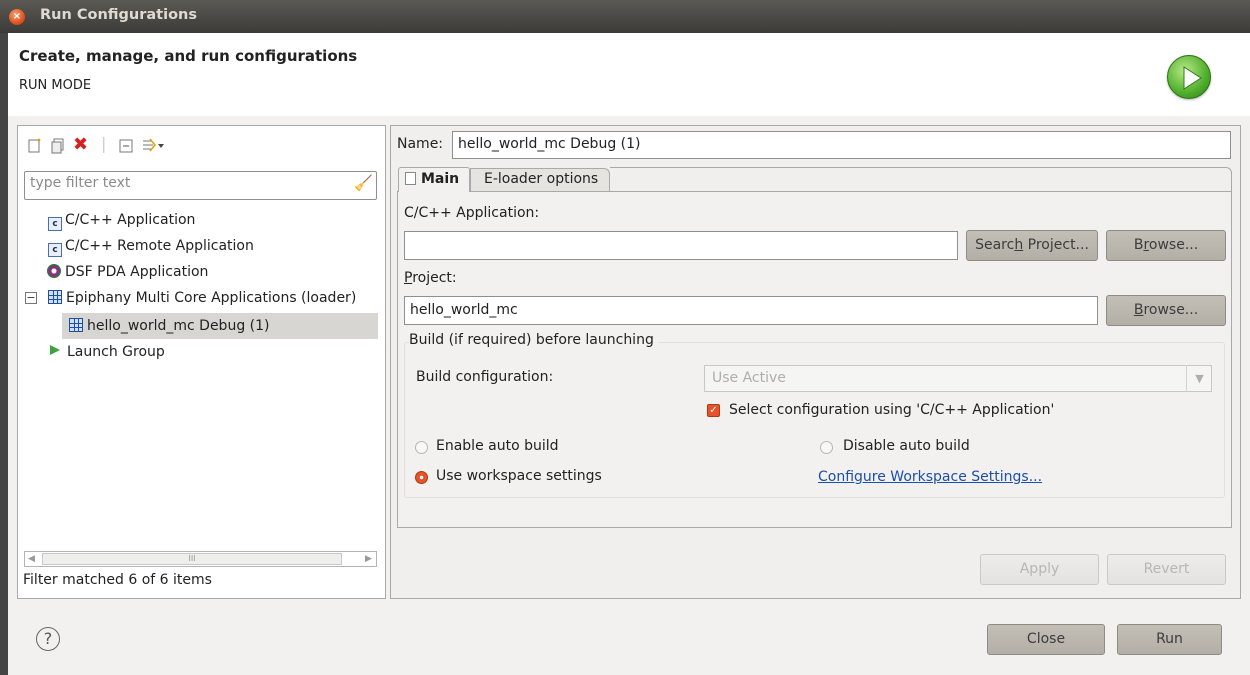 This screenshot has width=1250, height=675. I want to click on tree-item-dsf-pda-application: DSF PDA Application, so click(127, 272).